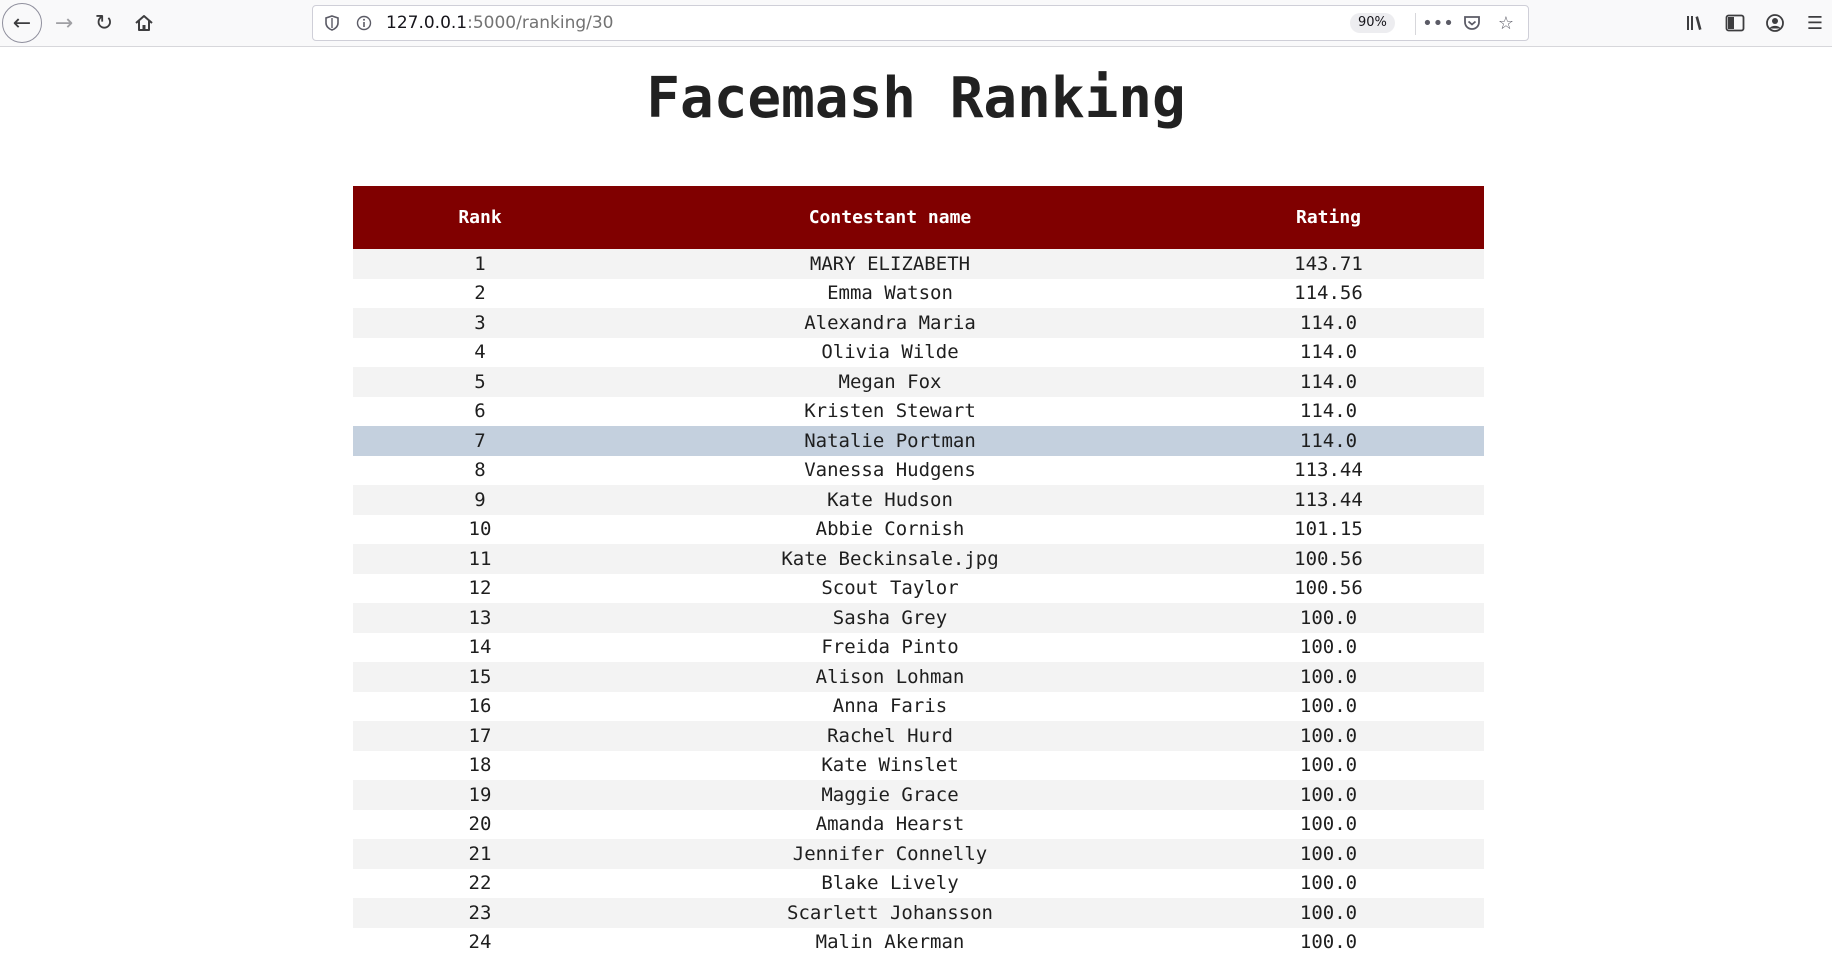 Image resolution: width=1832 pixels, height=966 pixels. I want to click on rank-cell: 13, so click(480, 617).